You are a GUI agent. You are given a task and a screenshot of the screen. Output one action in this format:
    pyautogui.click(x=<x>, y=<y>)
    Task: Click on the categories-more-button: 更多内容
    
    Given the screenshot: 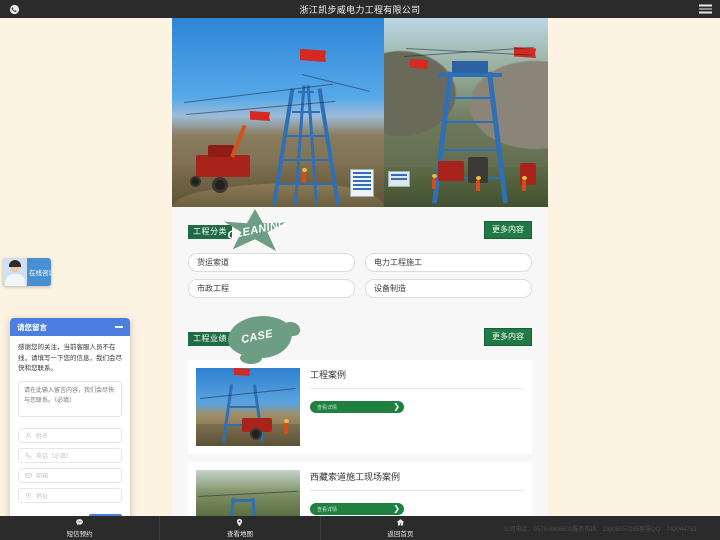 What is the action you would take?
    pyautogui.click(x=508, y=230)
    